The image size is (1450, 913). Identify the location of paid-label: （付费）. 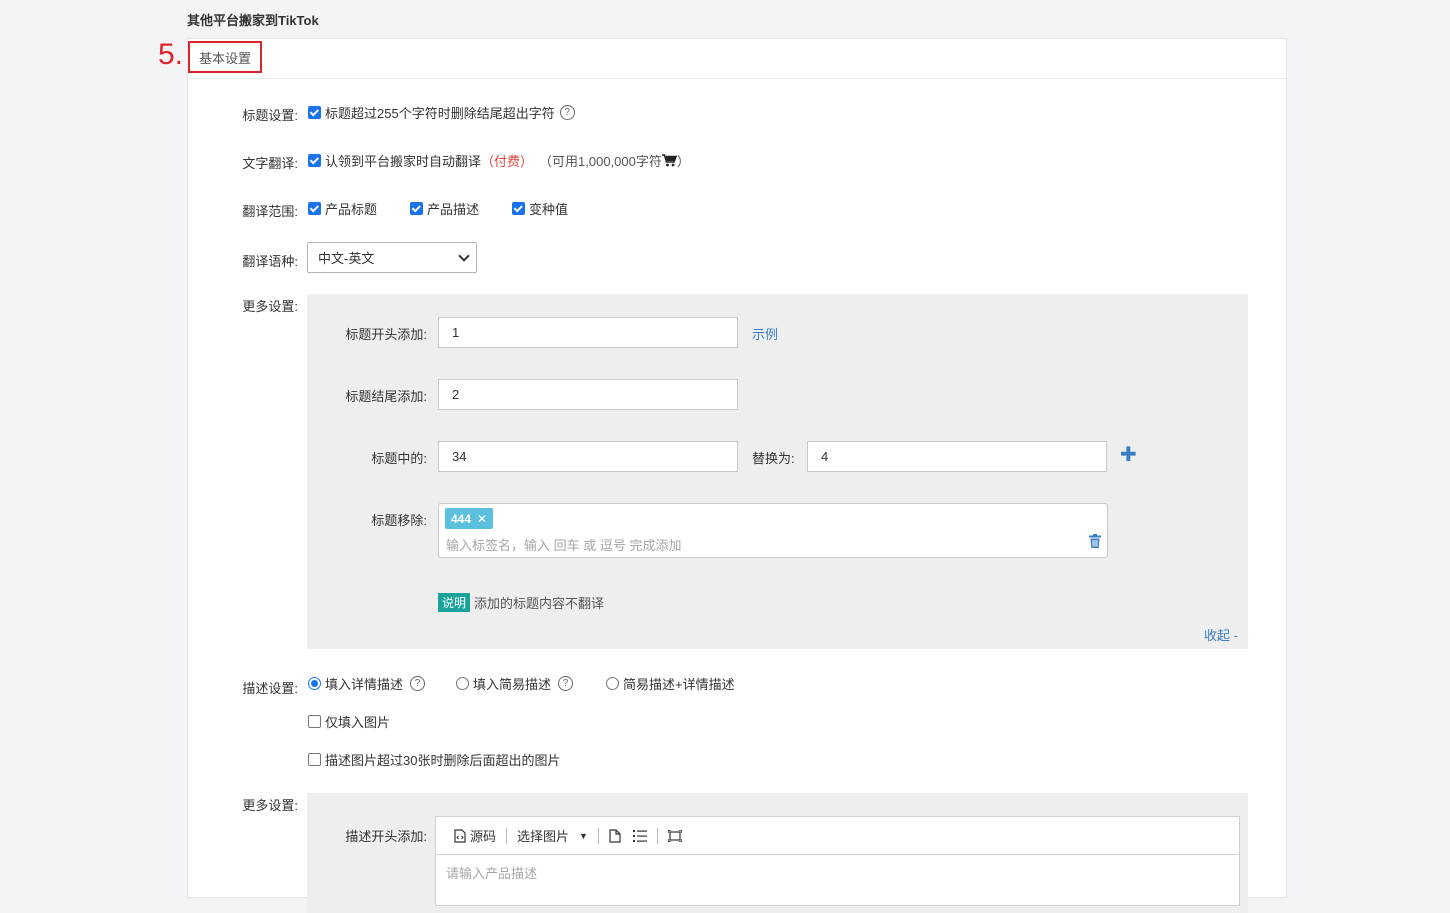
(507, 161).